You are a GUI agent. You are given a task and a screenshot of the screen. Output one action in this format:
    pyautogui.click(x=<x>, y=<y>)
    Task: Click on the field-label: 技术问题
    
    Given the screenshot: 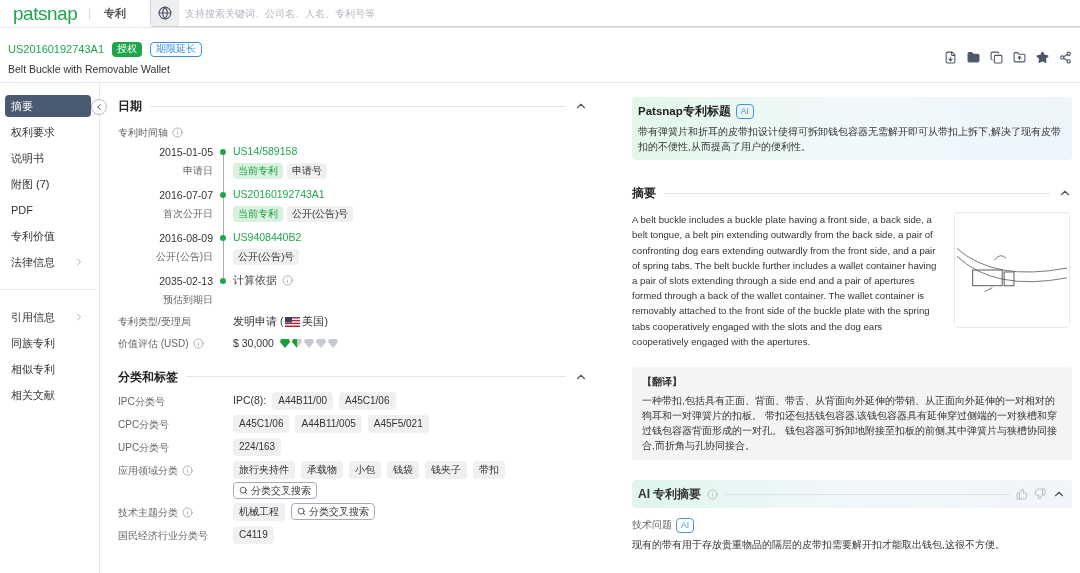 What is the action you would take?
    pyautogui.click(x=652, y=525)
    